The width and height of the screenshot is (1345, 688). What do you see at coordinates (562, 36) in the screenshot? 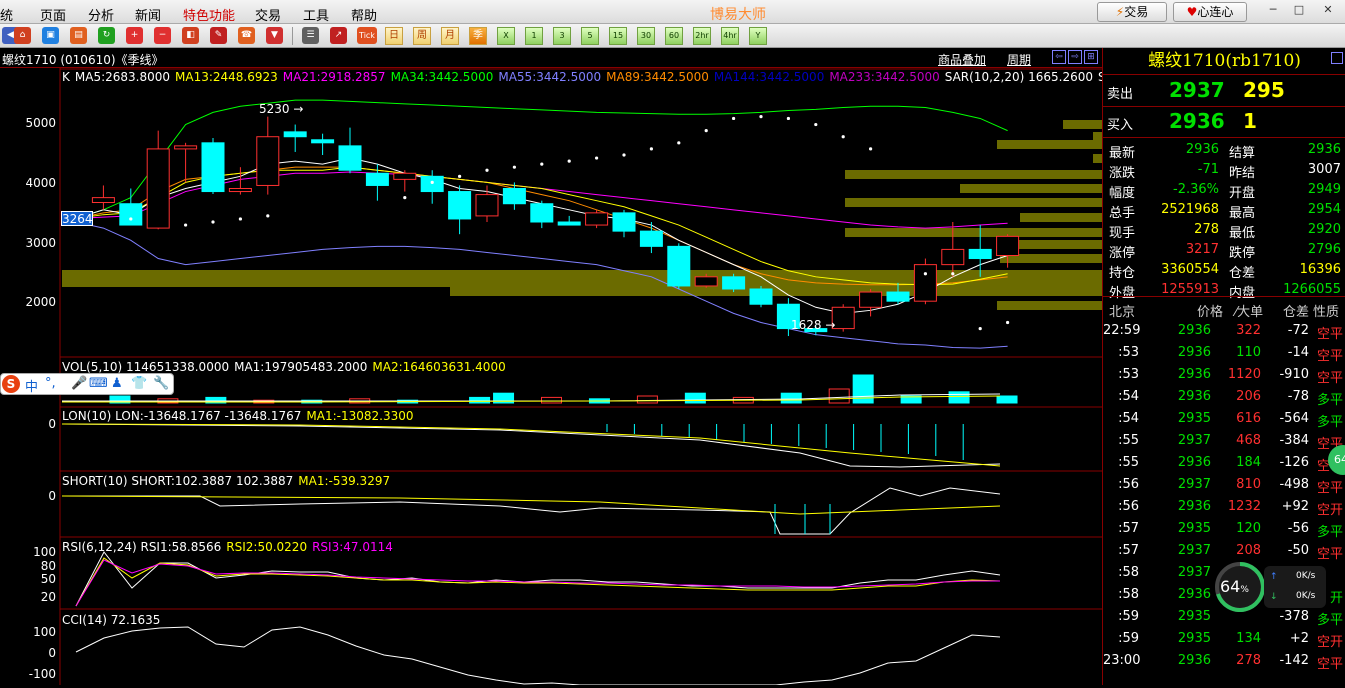
I see `interval-3-button: 3` at bounding box center [562, 36].